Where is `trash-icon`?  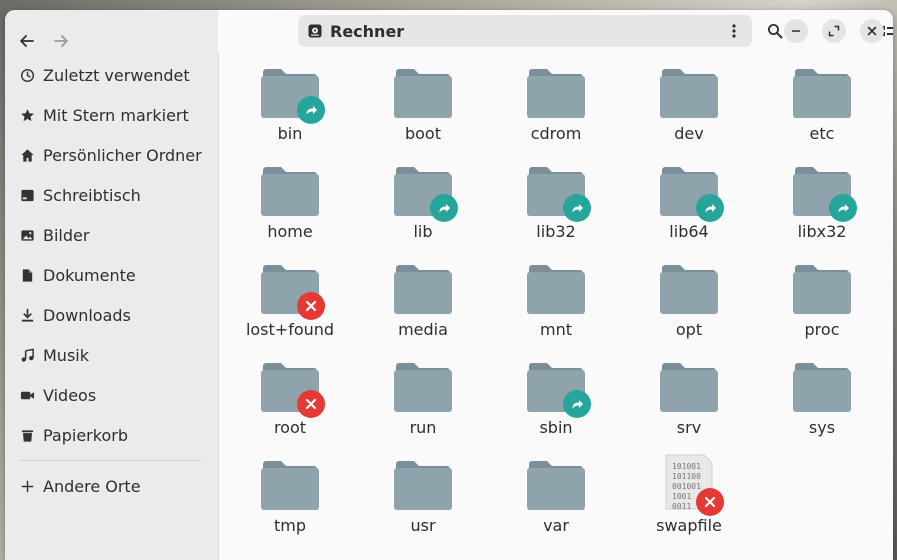
trash-icon is located at coordinates (27, 435).